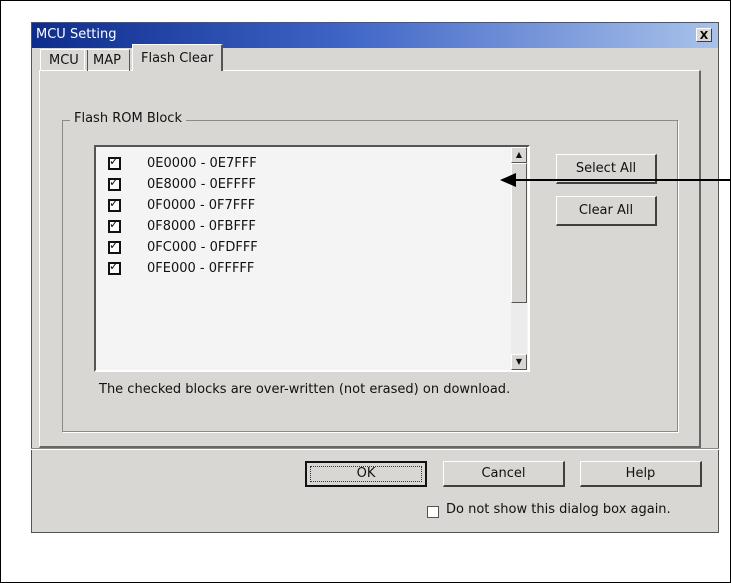  Describe the element at coordinates (76, 34) in the screenshot. I see `window-title: MCU Setting` at that location.